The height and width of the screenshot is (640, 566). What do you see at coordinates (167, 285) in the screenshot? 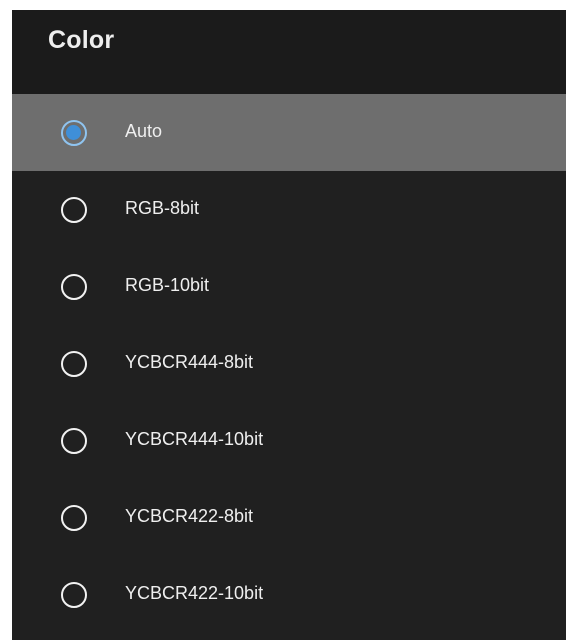
I see `option-label: RGB-10bit` at bounding box center [167, 285].